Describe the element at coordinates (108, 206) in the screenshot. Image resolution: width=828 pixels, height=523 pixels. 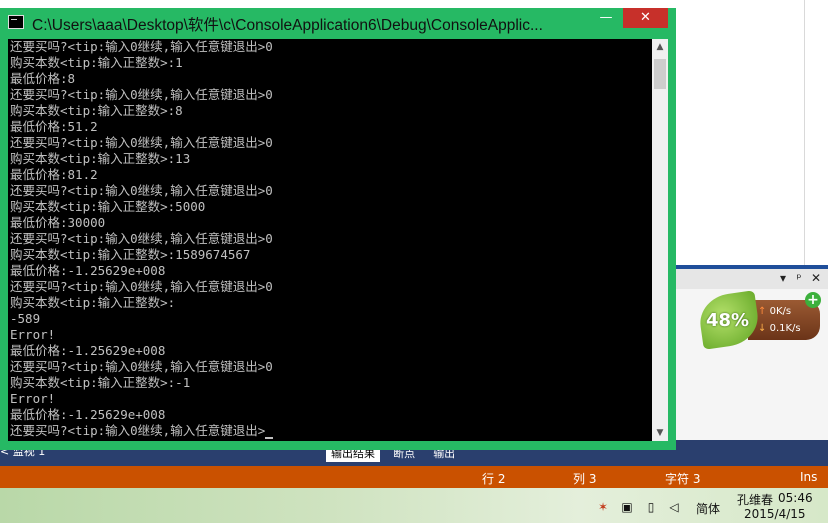
I see `console-line: 购买本数<tip:输入正整数>:5000` at that location.